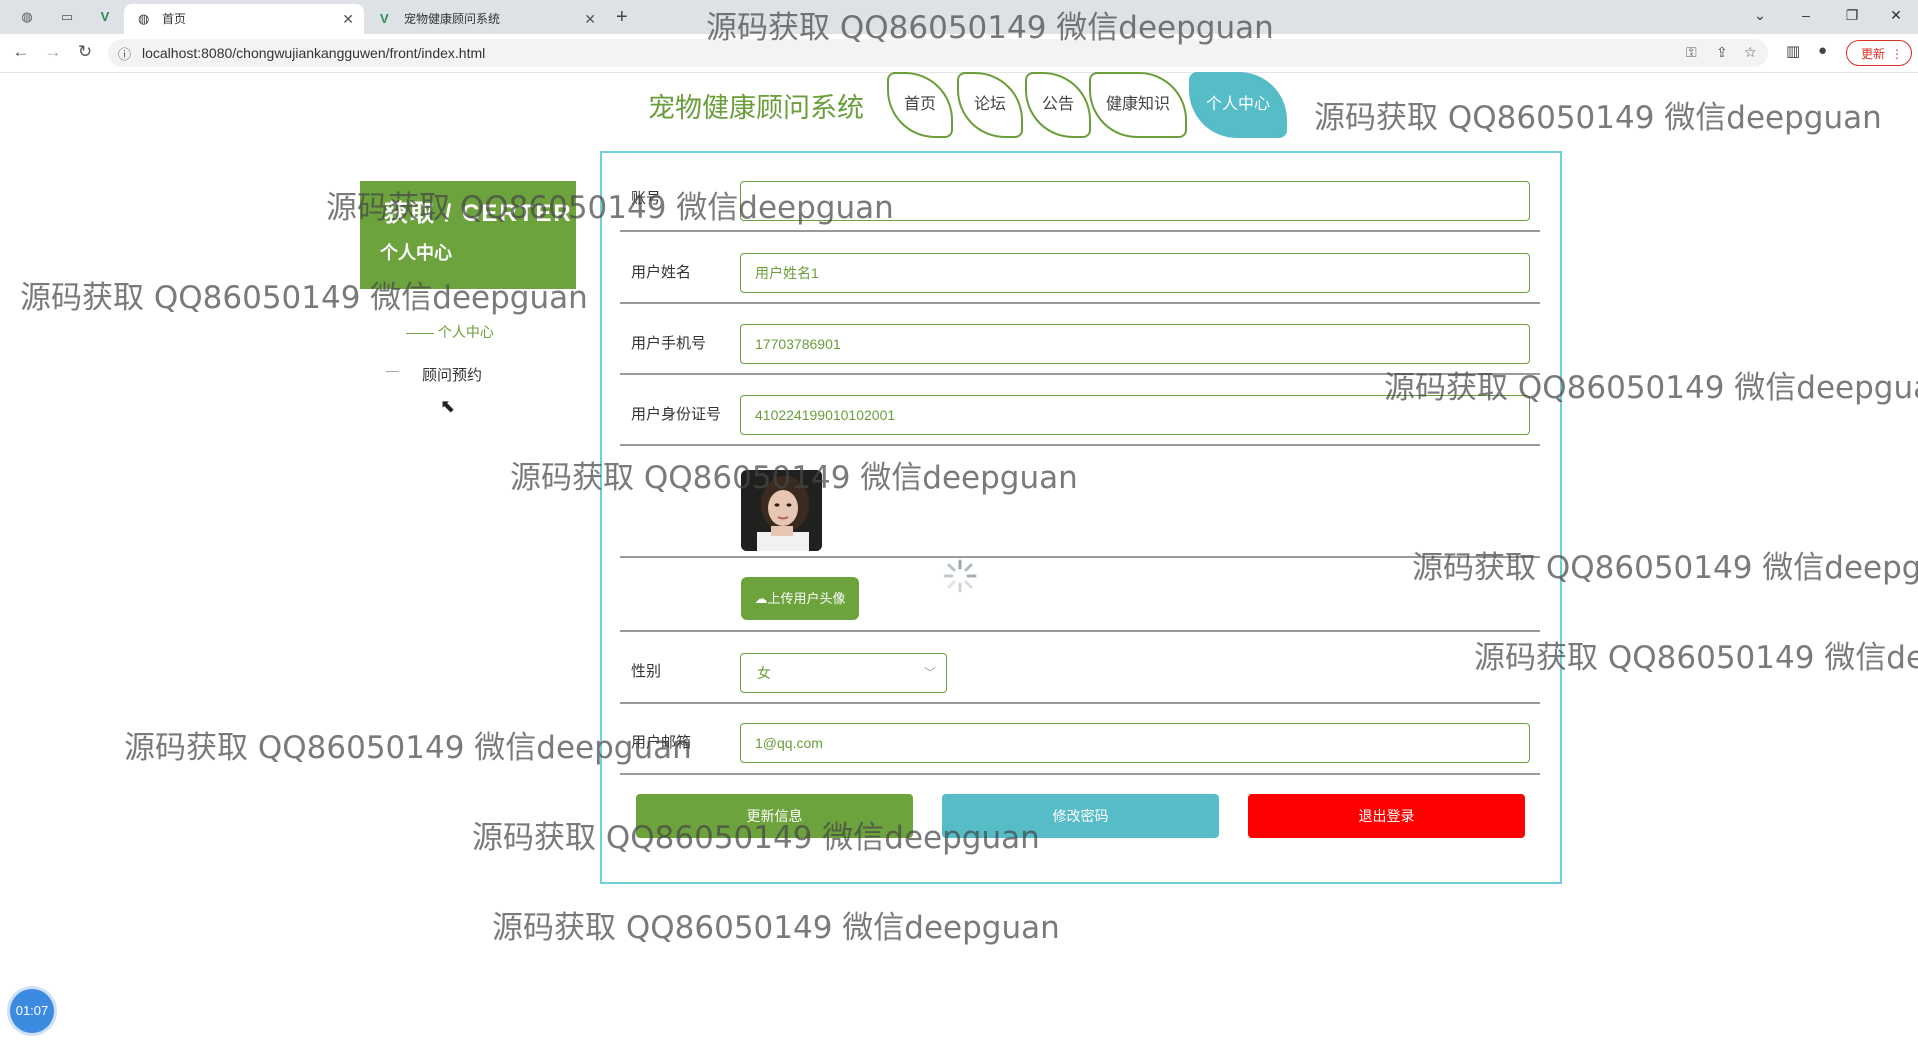 The height and width of the screenshot is (1040, 1918). Describe the element at coordinates (174, 19) in the screenshot. I see `tab-label: 首页` at that location.